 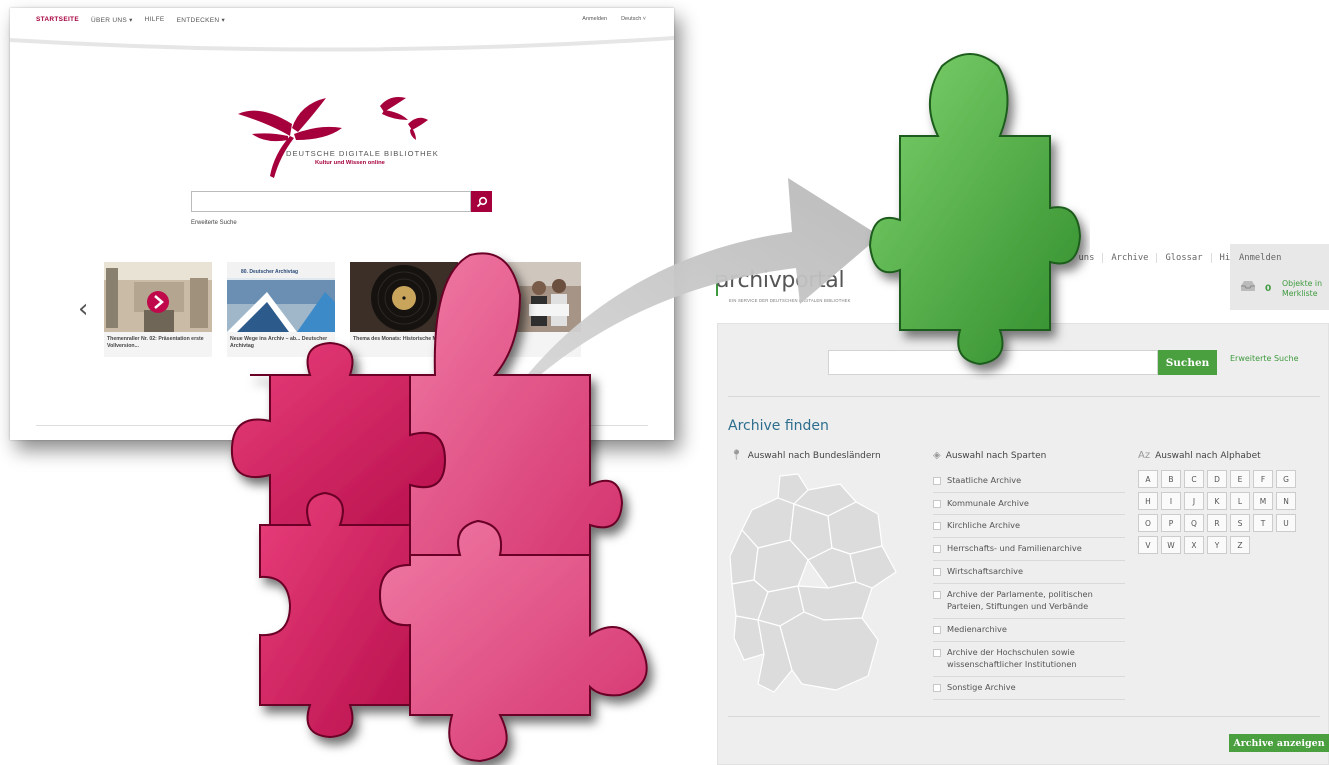 What do you see at coordinates (594, 19) in the screenshot?
I see `nav-anmelden: Anmelden` at bounding box center [594, 19].